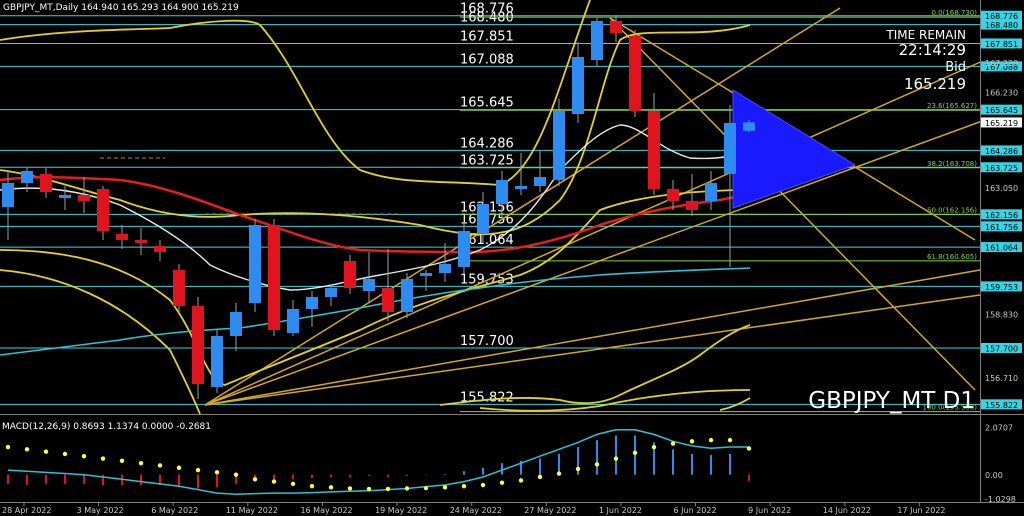 The image size is (1024, 516). What do you see at coordinates (952, 257) in the screenshot?
I see `fib-label: 61.8(160.605)` at bounding box center [952, 257].